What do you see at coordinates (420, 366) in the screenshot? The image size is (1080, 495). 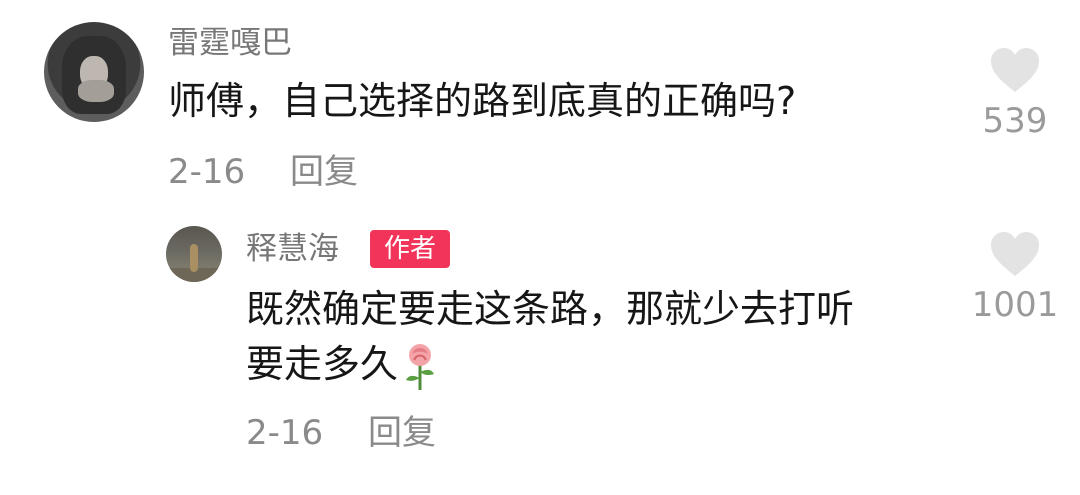 I see `rose-icon` at bounding box center [420, 366].